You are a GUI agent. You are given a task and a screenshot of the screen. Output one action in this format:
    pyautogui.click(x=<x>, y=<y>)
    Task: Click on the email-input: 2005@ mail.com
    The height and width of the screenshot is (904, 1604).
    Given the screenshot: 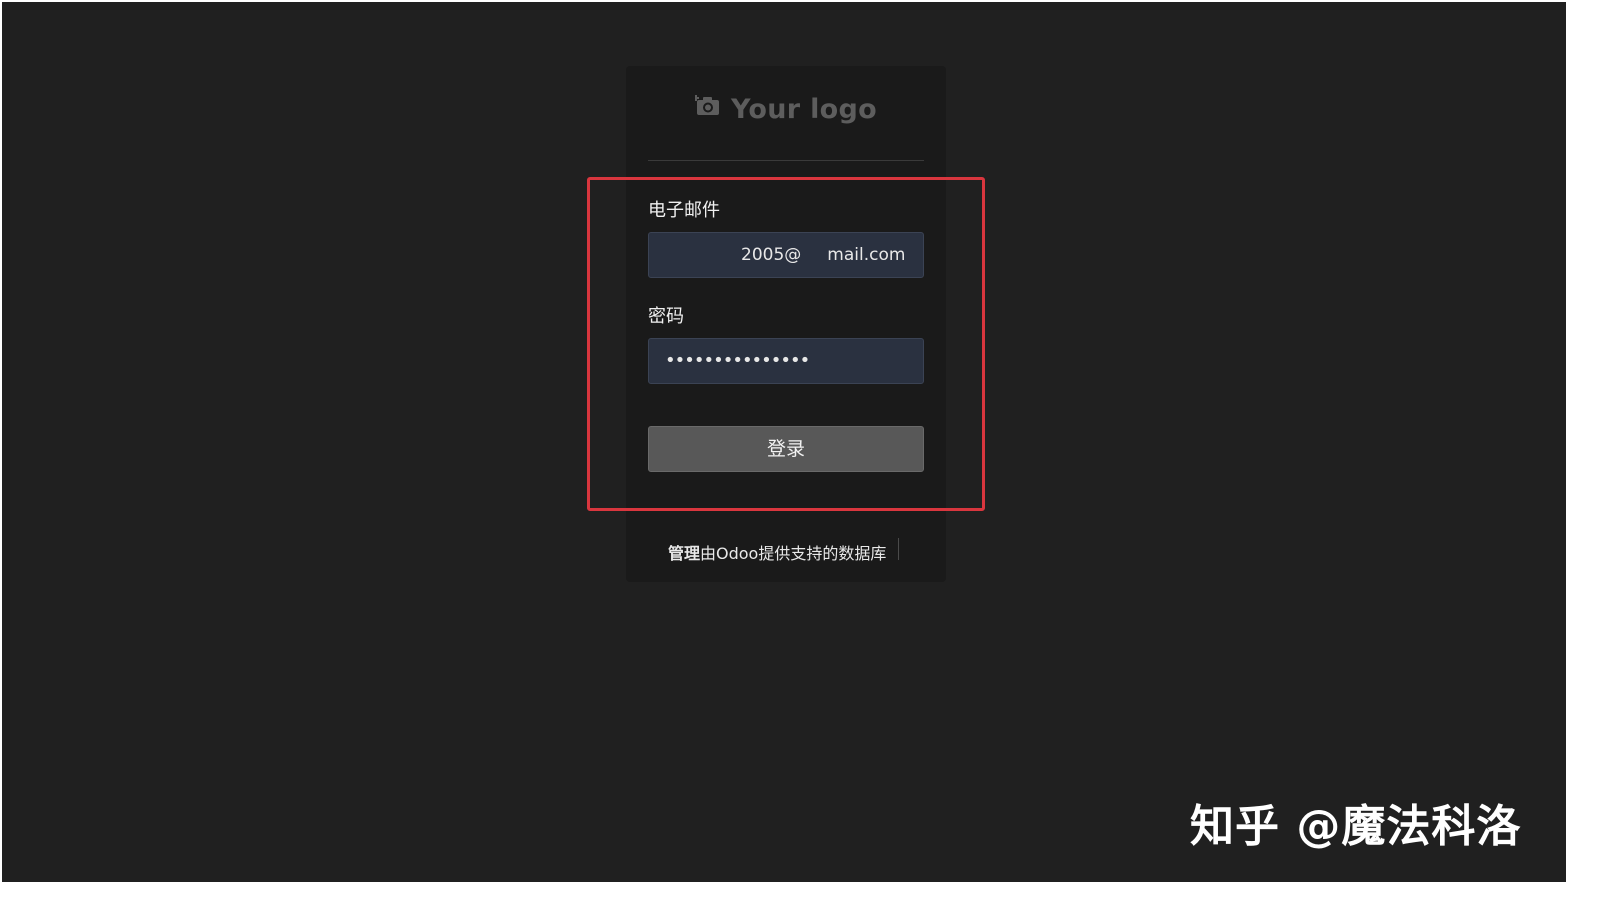 What is the action you would take?
    pyautogui.click(x=786, y=255)
    